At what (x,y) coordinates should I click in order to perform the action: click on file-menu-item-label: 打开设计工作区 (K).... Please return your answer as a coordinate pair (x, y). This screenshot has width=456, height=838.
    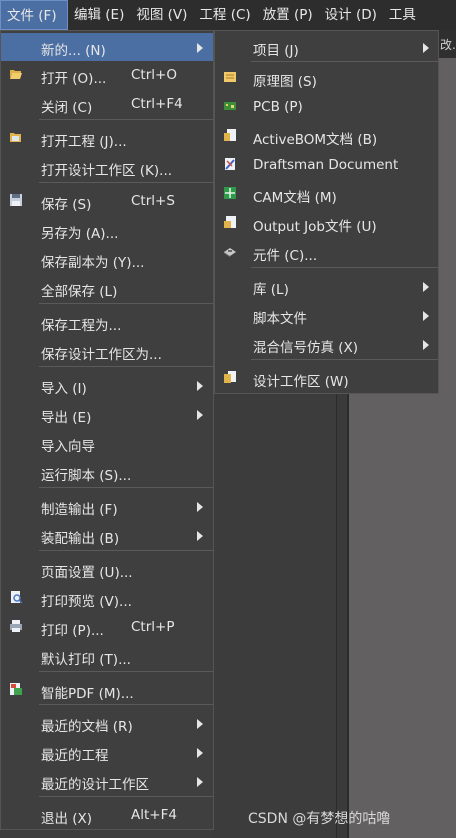
    Looking at the image, I should click on (107, 171).